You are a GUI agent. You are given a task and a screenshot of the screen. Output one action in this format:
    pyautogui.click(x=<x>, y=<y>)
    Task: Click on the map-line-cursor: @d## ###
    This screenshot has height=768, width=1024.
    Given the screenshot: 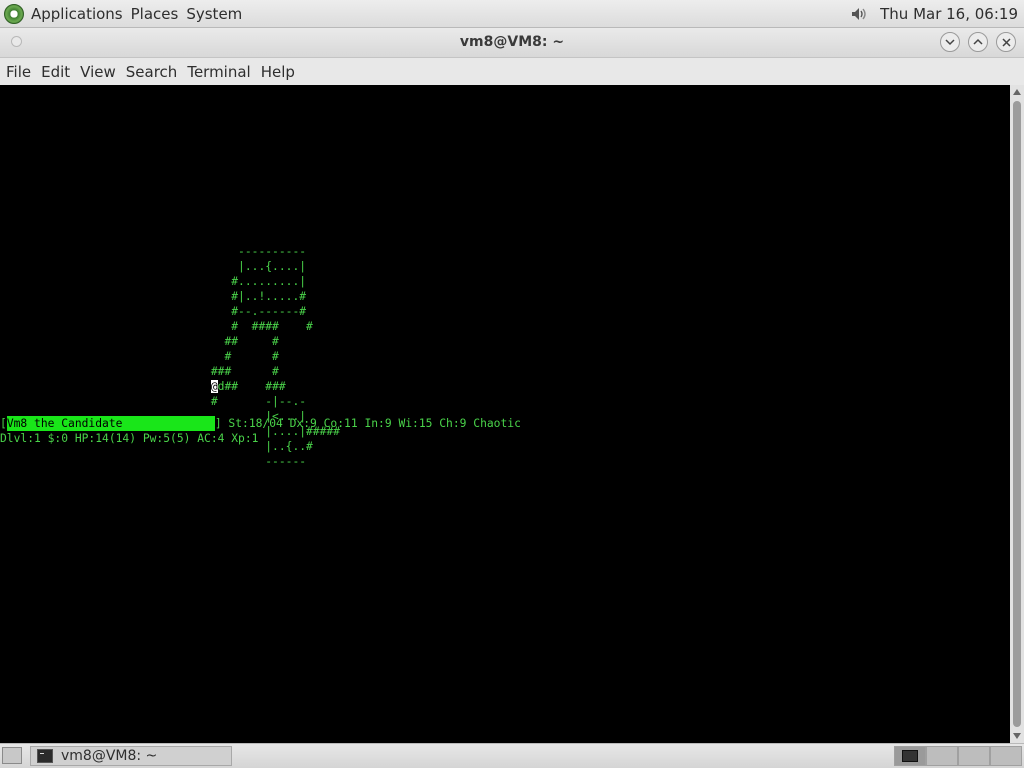 What is the action you would take?
    pyautogui.click(x=143, y=386)
    